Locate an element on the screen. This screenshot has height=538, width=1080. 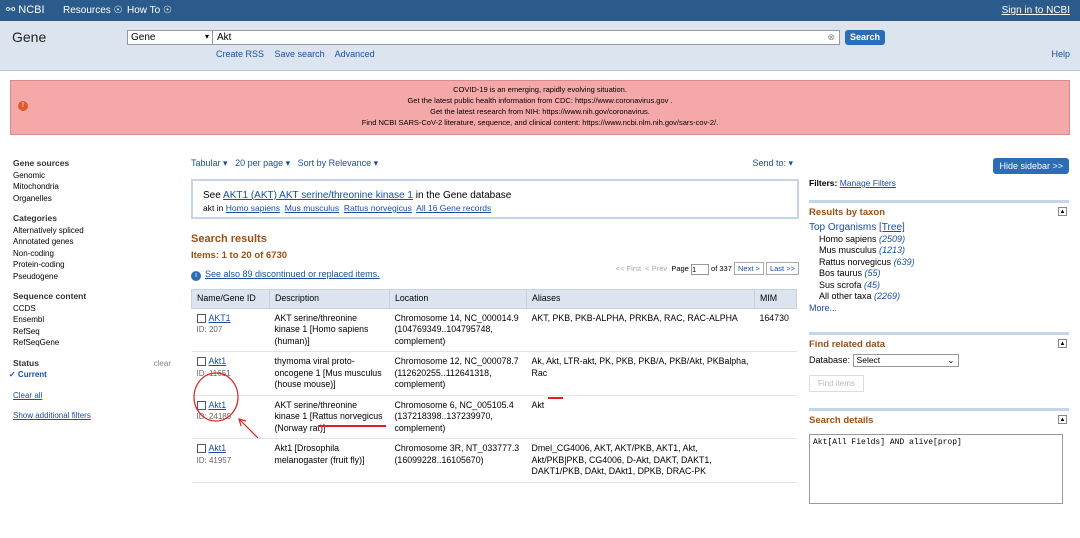
filter-item: Pseudogene is located at coordinates (93, 277).